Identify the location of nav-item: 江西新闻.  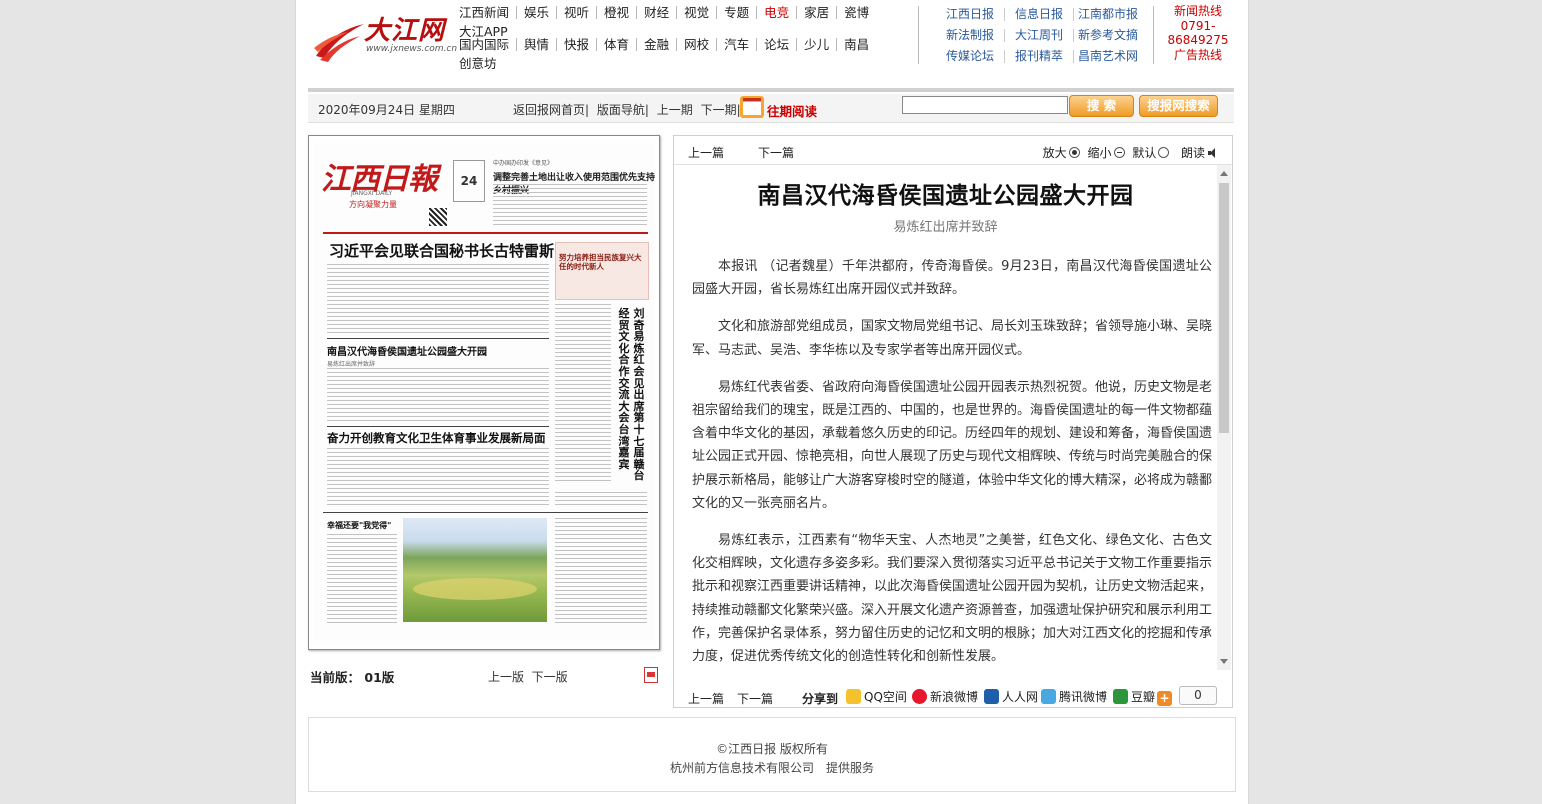
(488, 12).